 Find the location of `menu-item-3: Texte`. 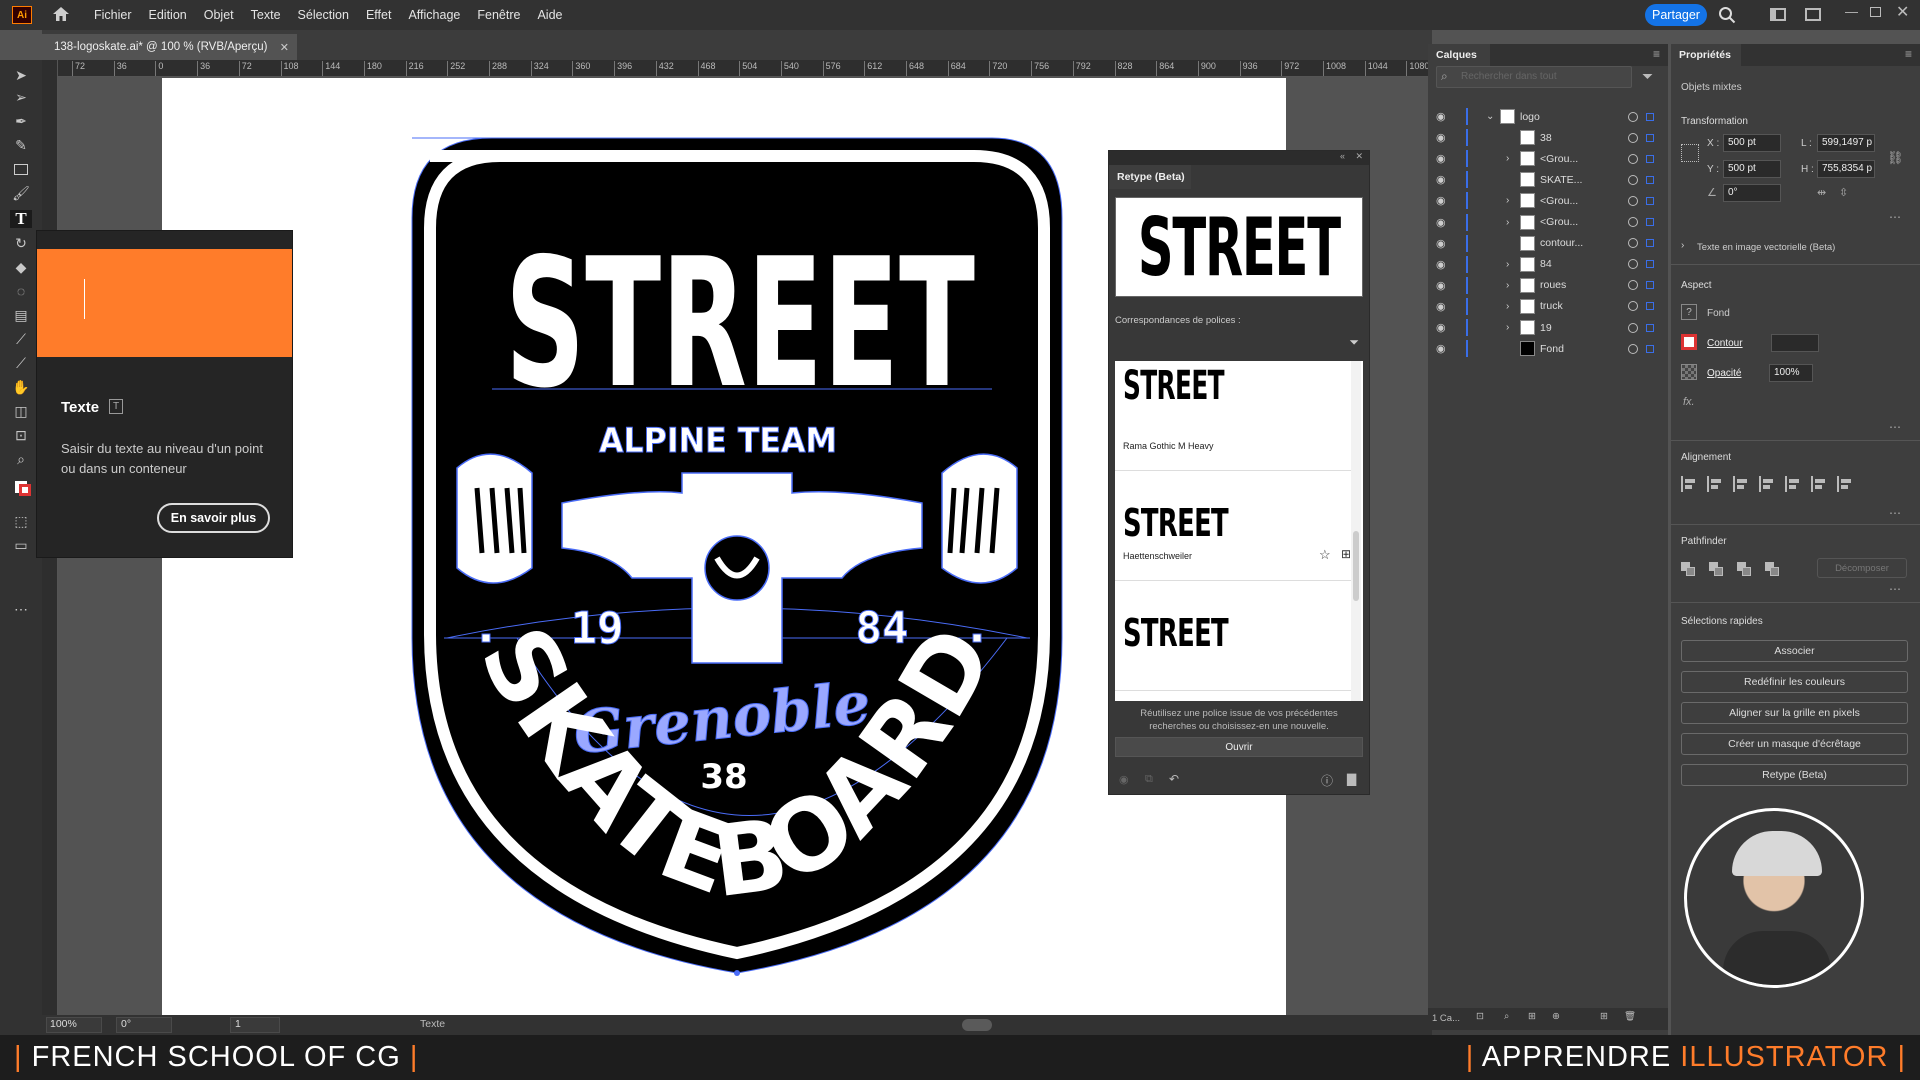

menu-item-3: Texte is located at coordinates (266, 15).